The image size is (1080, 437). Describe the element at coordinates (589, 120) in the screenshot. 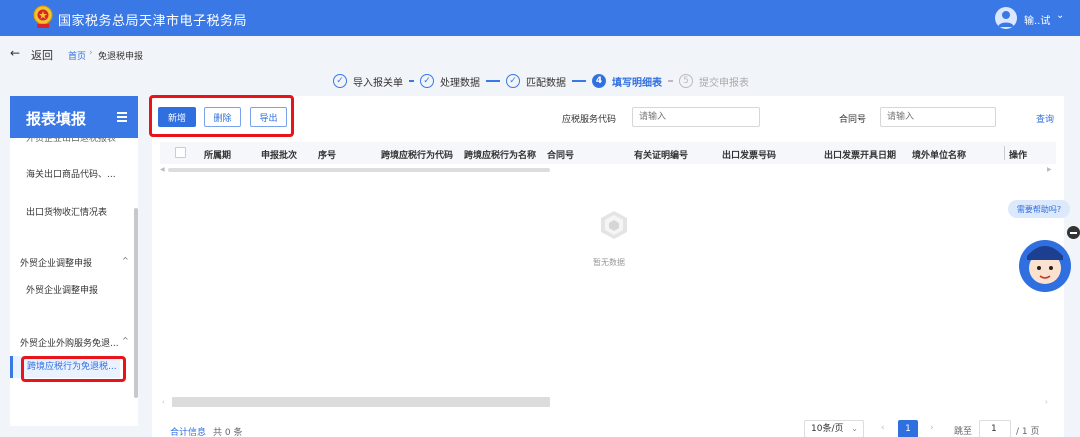

I see `service-code-label: 应税服务代码` at that location.